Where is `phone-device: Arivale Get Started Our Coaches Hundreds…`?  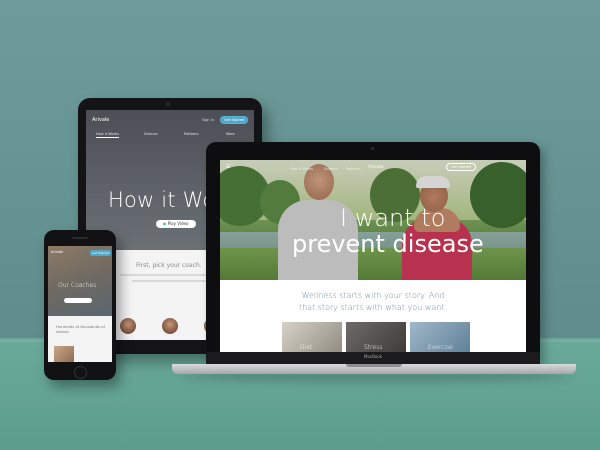
phone-device: Arivale Get Started Our Coaches Hundreds… is located at coordinates (80, 305).